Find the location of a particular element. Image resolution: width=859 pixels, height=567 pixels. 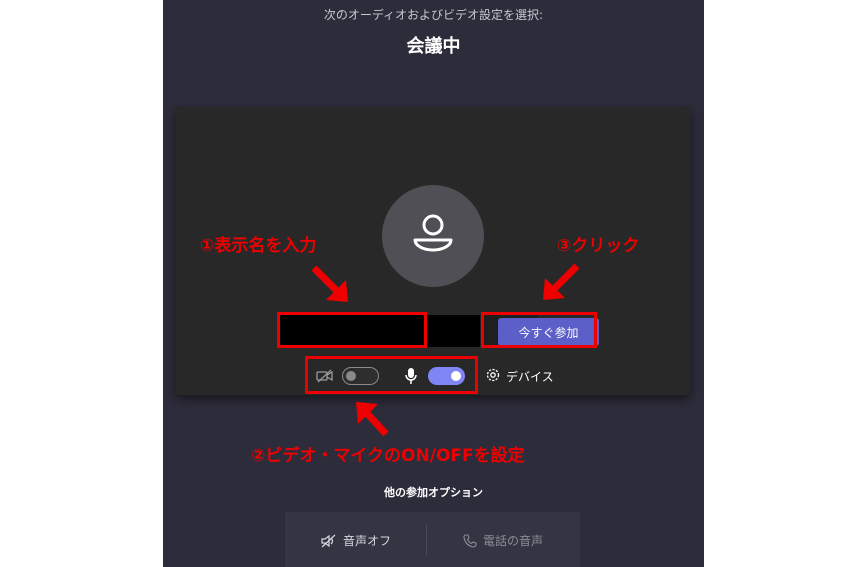

annotation-step2: ②ビデオ・マイクのON/OFFを設定 is located at coordinates (388, 456).